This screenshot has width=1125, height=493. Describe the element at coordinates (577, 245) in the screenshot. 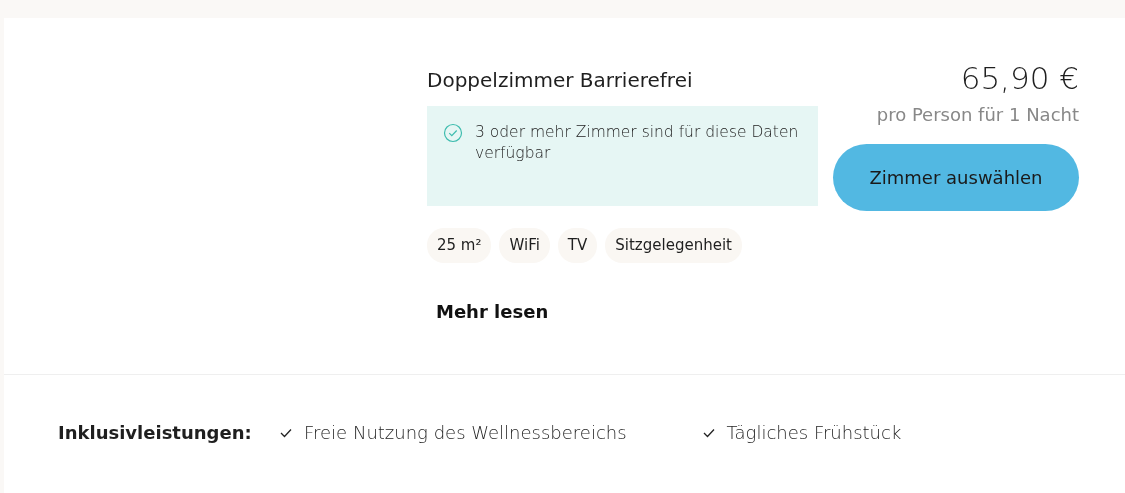

I see `feature-tag: TV` at that location.